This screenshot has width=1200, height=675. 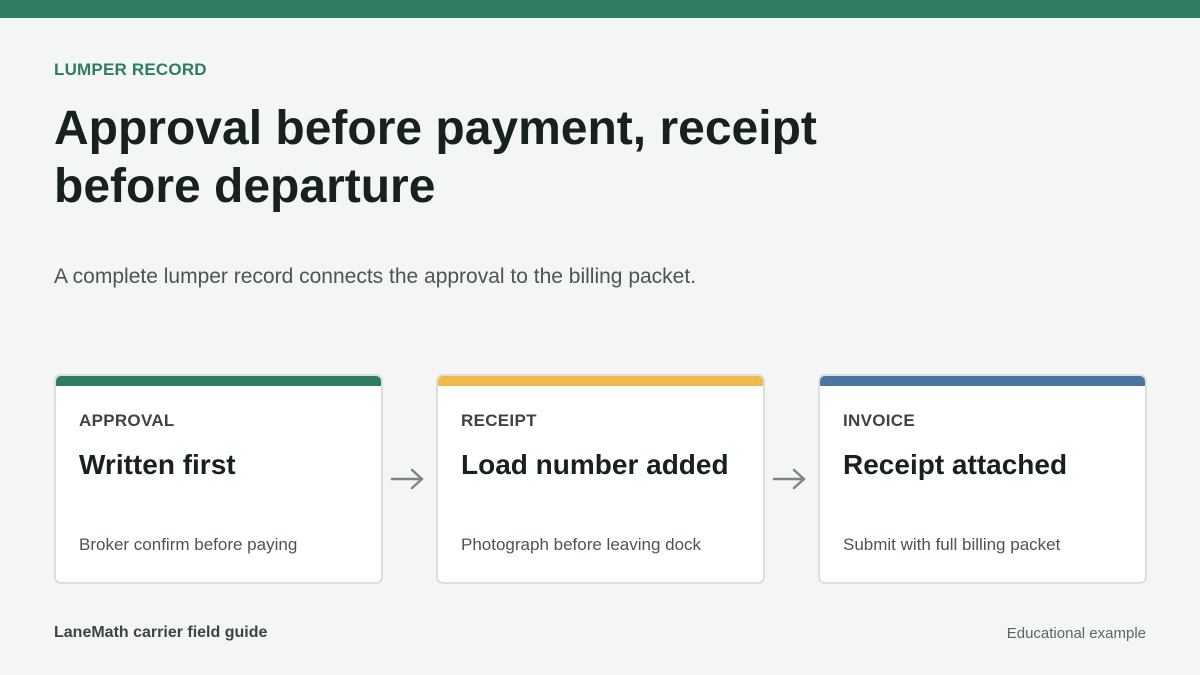 What do you see at coordinates (161, 632) in the screenshot?
I see `footer-brand: LaneMath carrier field guide` at bounding box center [161, 632].